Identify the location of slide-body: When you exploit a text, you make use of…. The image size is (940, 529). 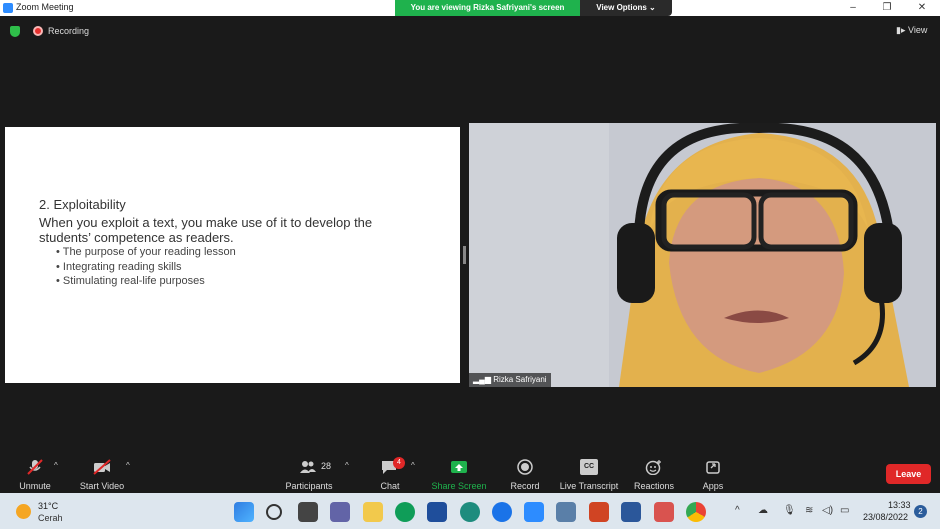
(206, 230).